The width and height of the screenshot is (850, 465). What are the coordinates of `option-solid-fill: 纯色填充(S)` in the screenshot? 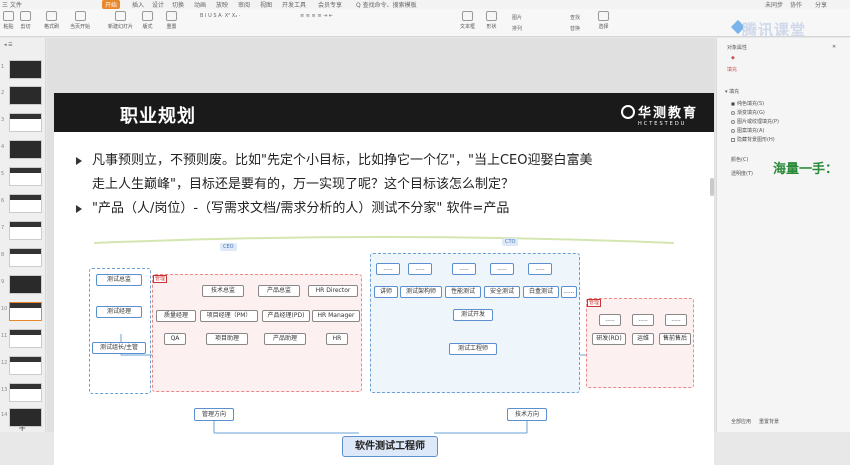 It's located at (747, 103).